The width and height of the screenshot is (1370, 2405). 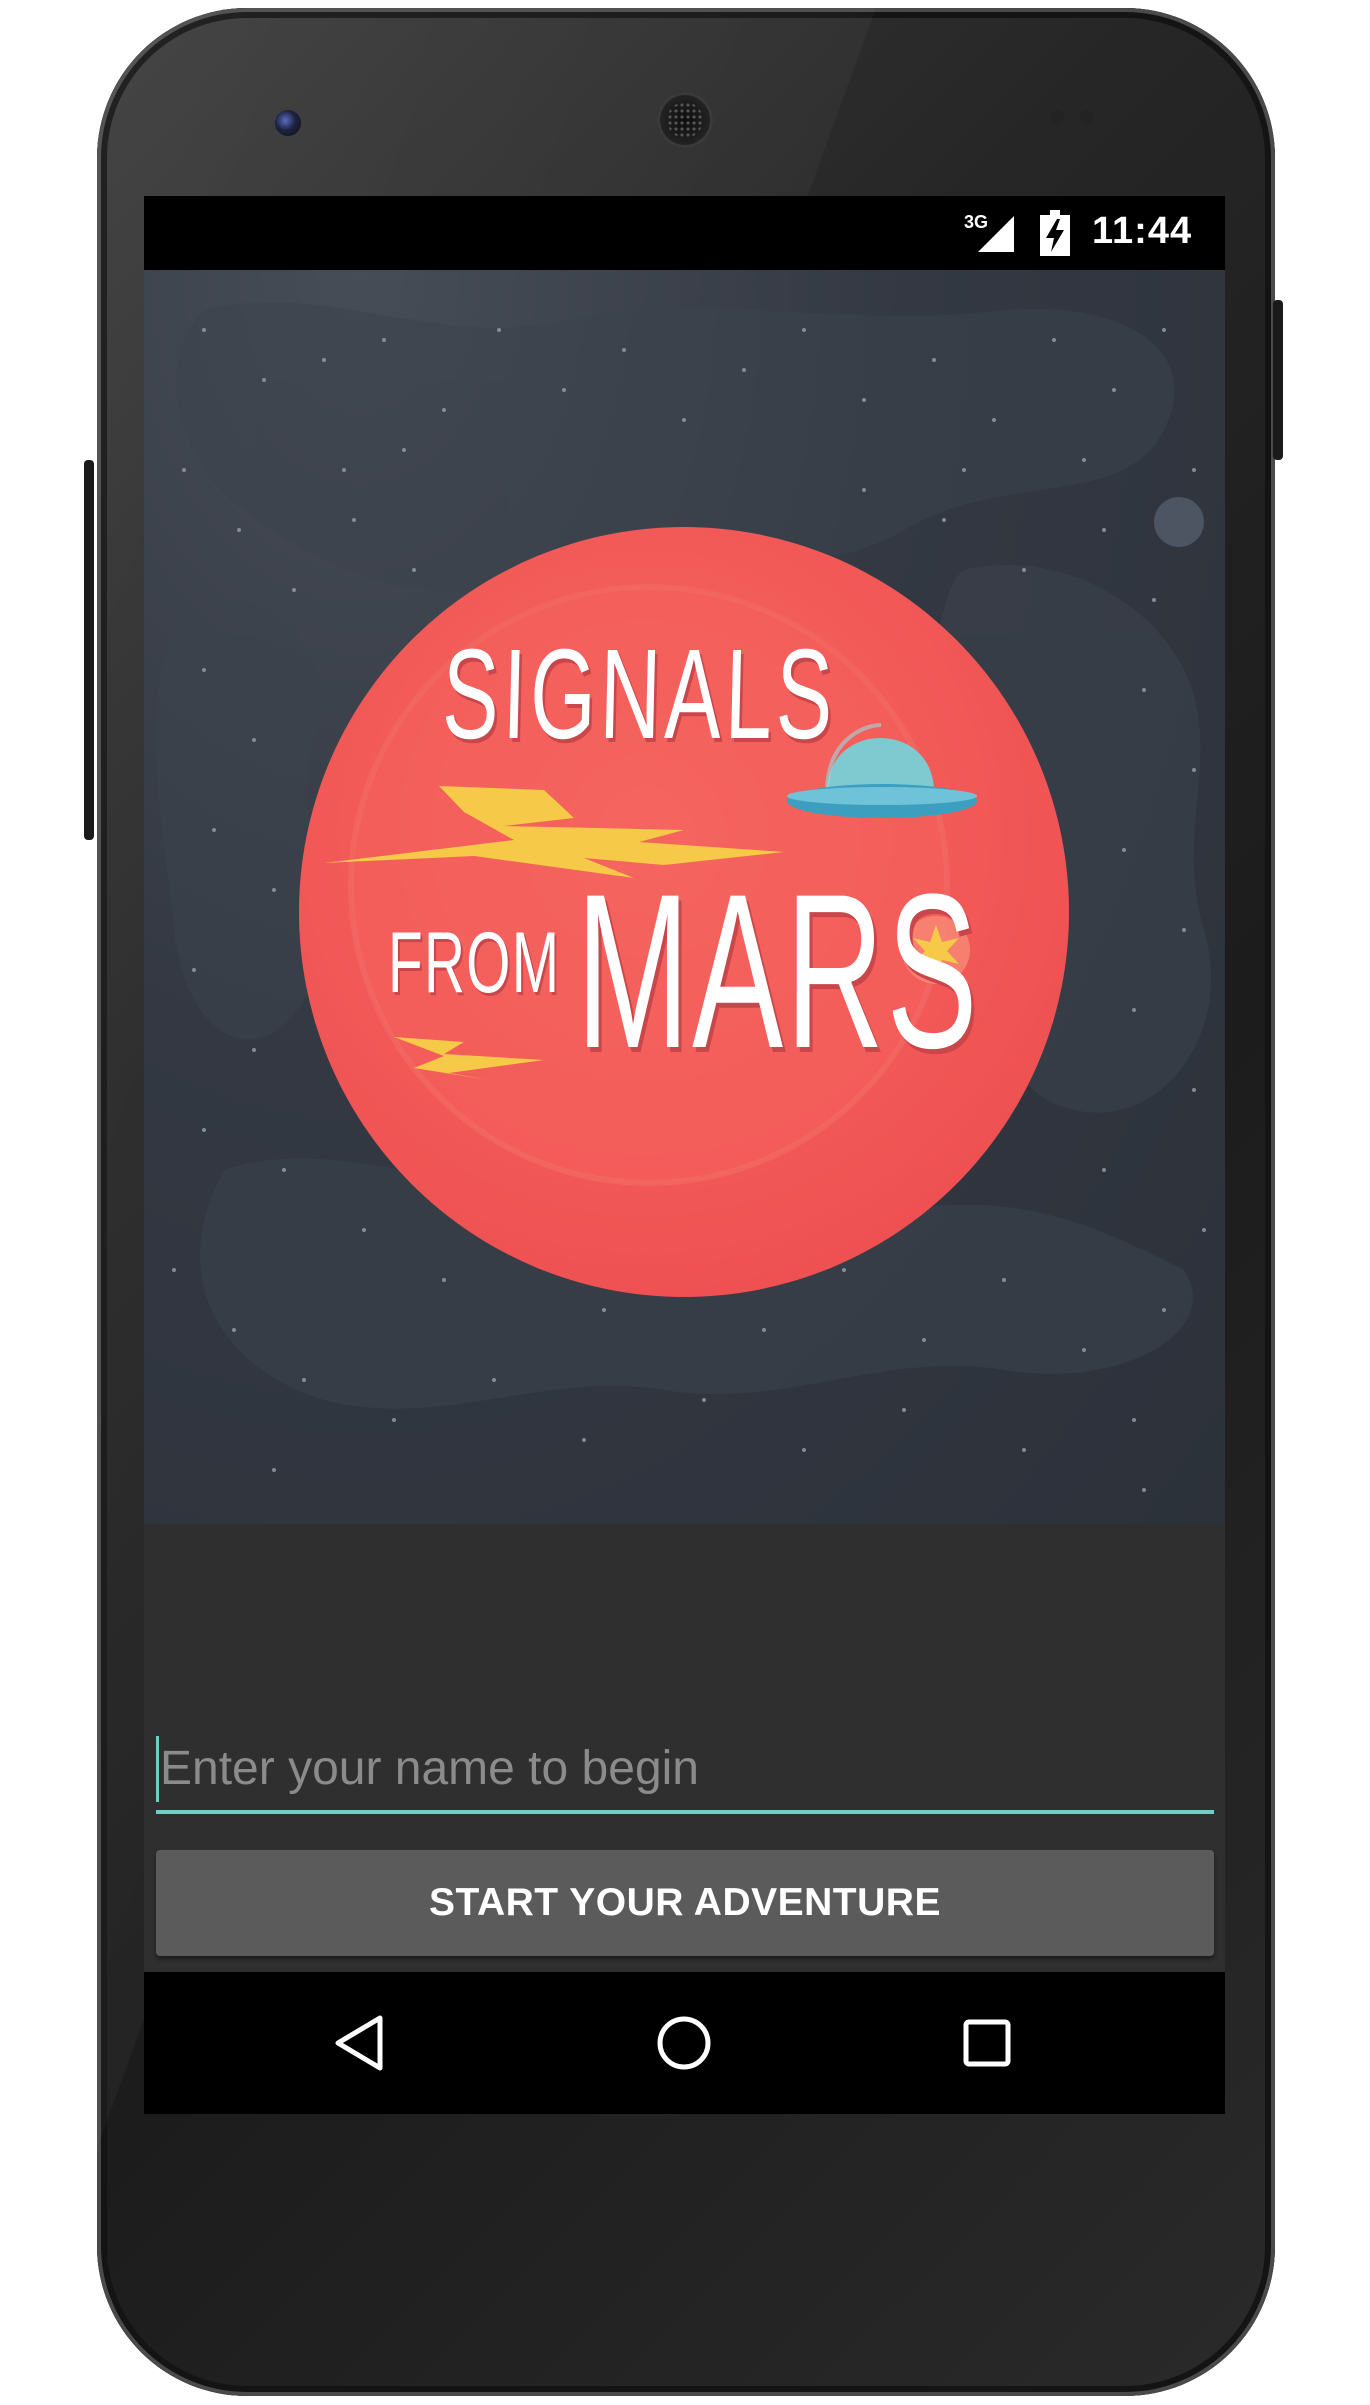 I want to click on status-bar: 3G 11:44, so click(x=684, y=233).